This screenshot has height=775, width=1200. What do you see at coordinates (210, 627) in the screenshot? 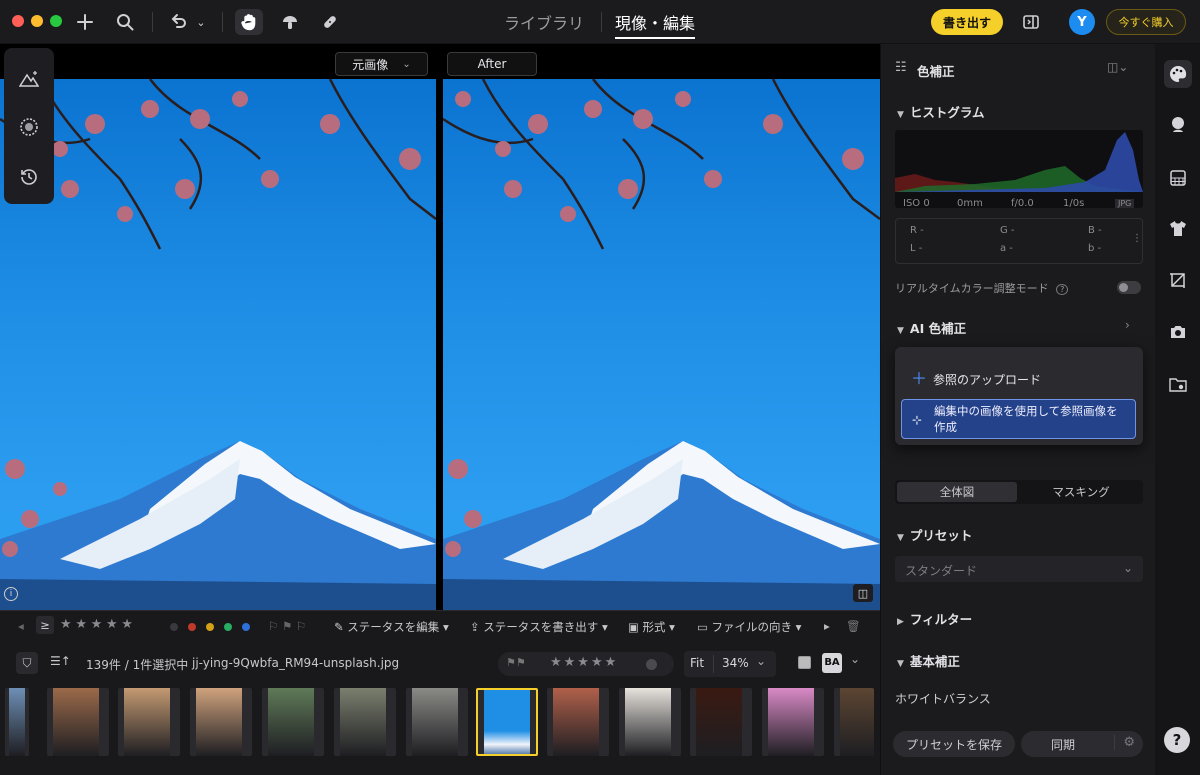
I see `color-label-yellow` at bounding box center [210, 627].